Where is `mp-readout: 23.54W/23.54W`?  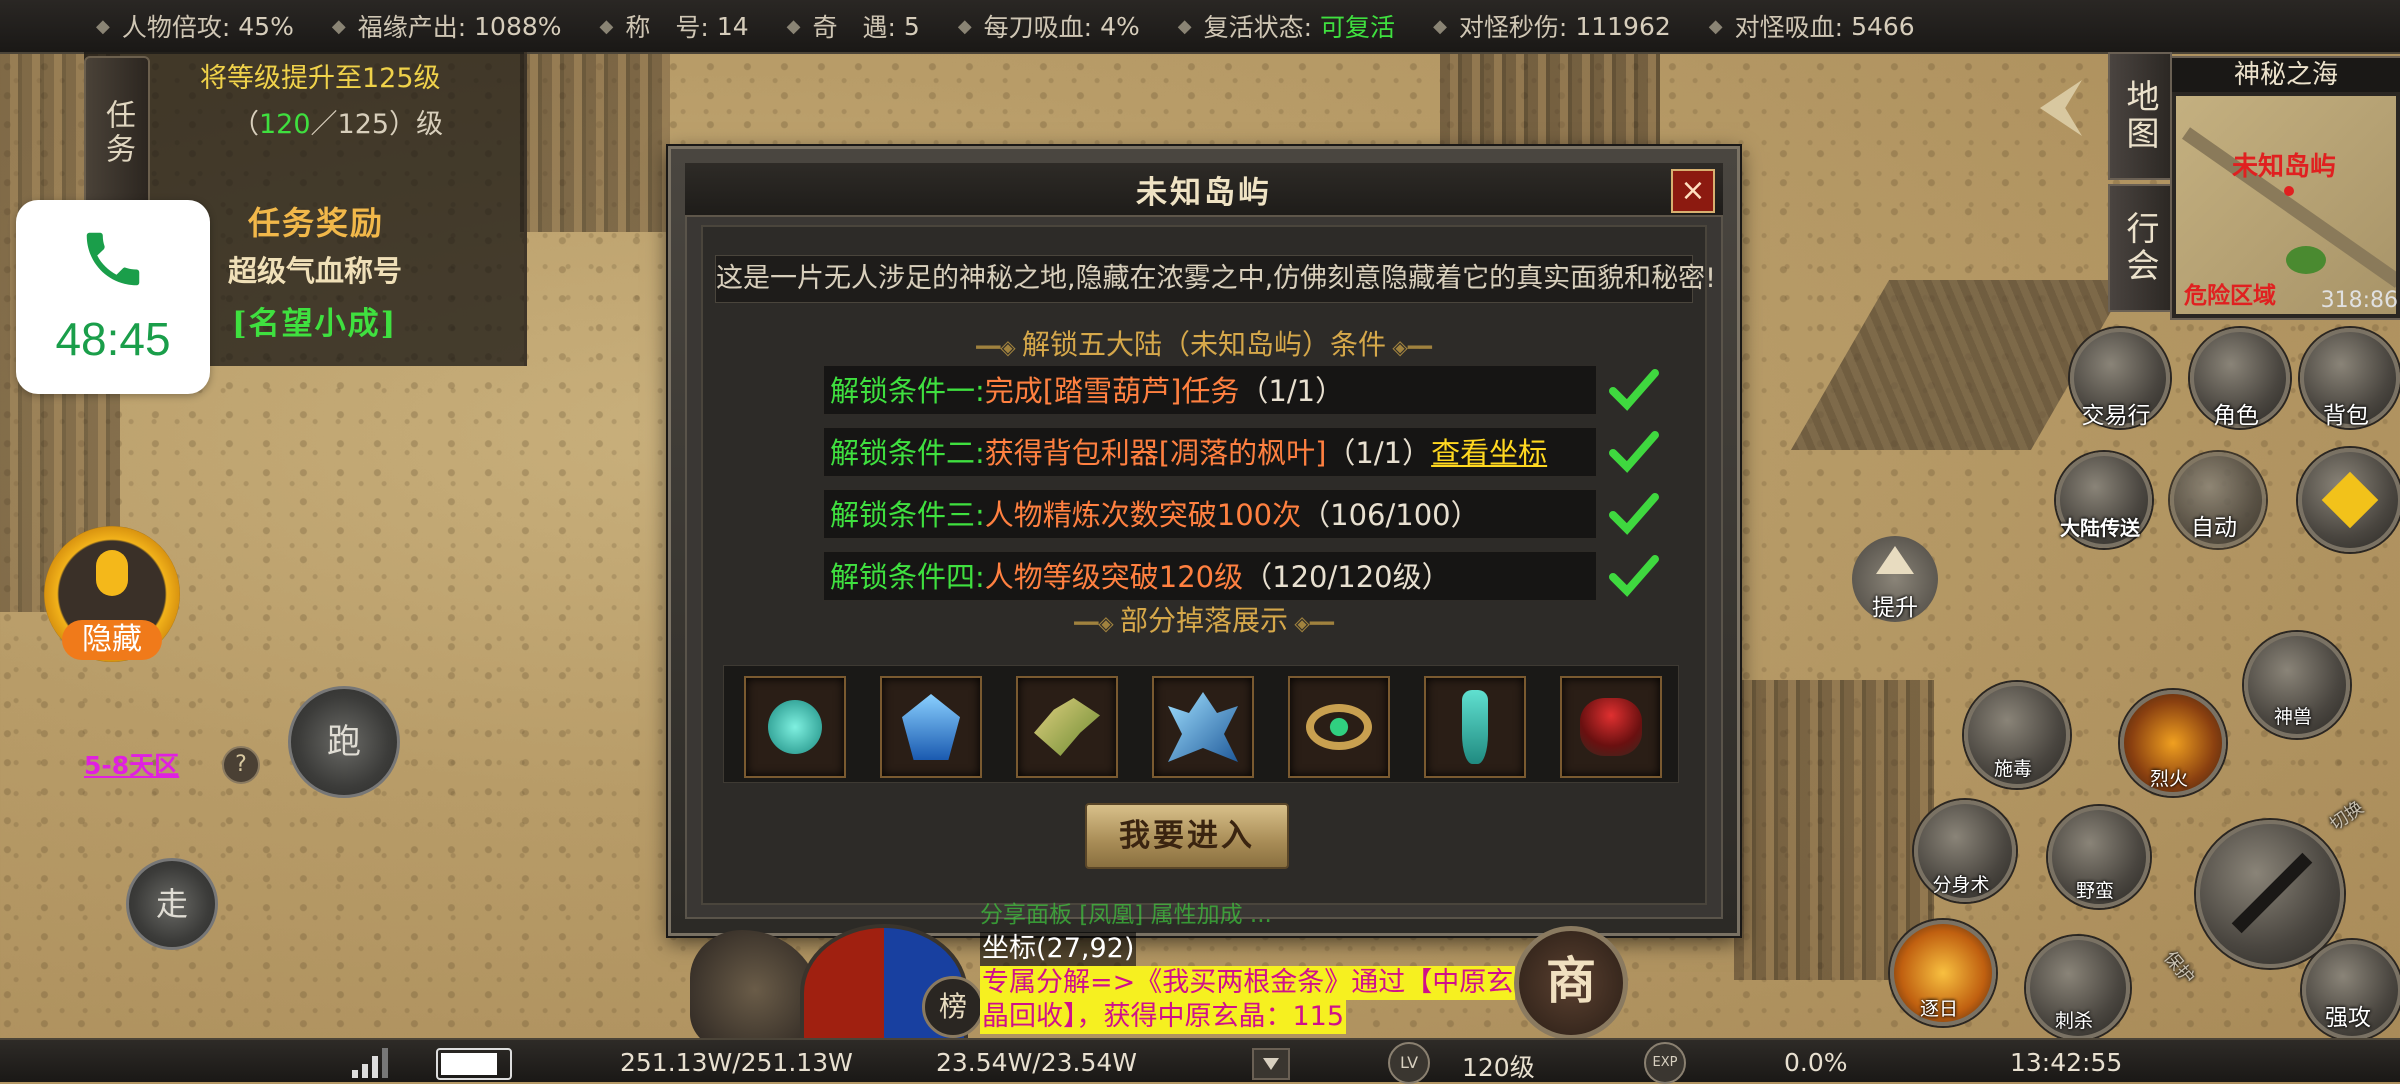 mp-readout: 23.54W/23.54W is located at coordinates (1037, 1062).